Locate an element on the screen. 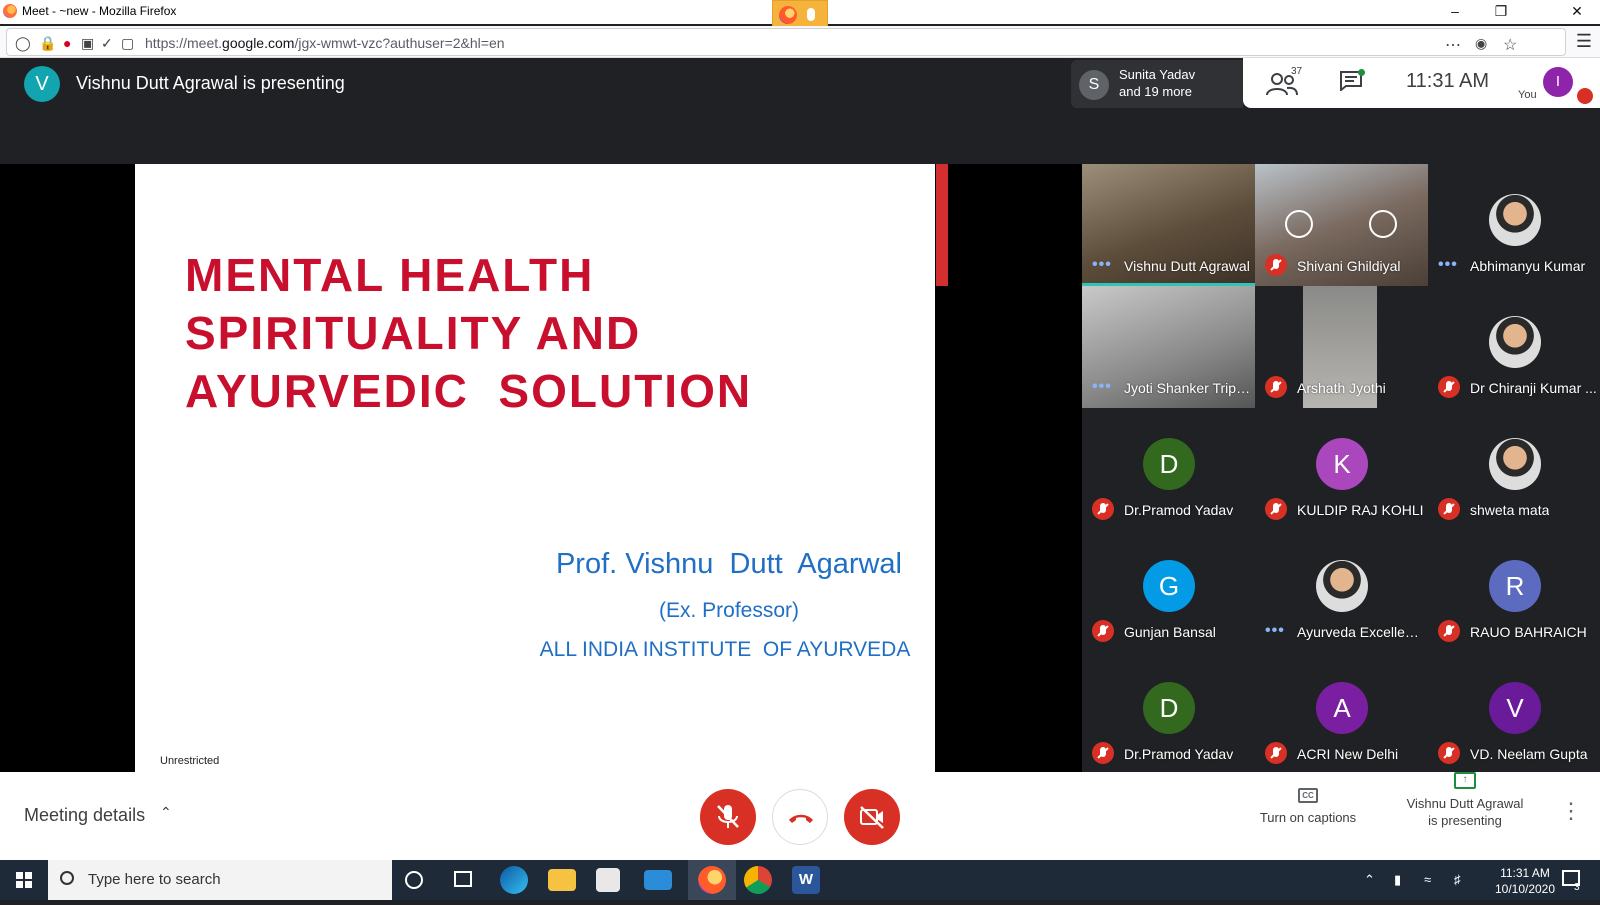  volume-icon: ♯ is located at coordinates (1457, 879).